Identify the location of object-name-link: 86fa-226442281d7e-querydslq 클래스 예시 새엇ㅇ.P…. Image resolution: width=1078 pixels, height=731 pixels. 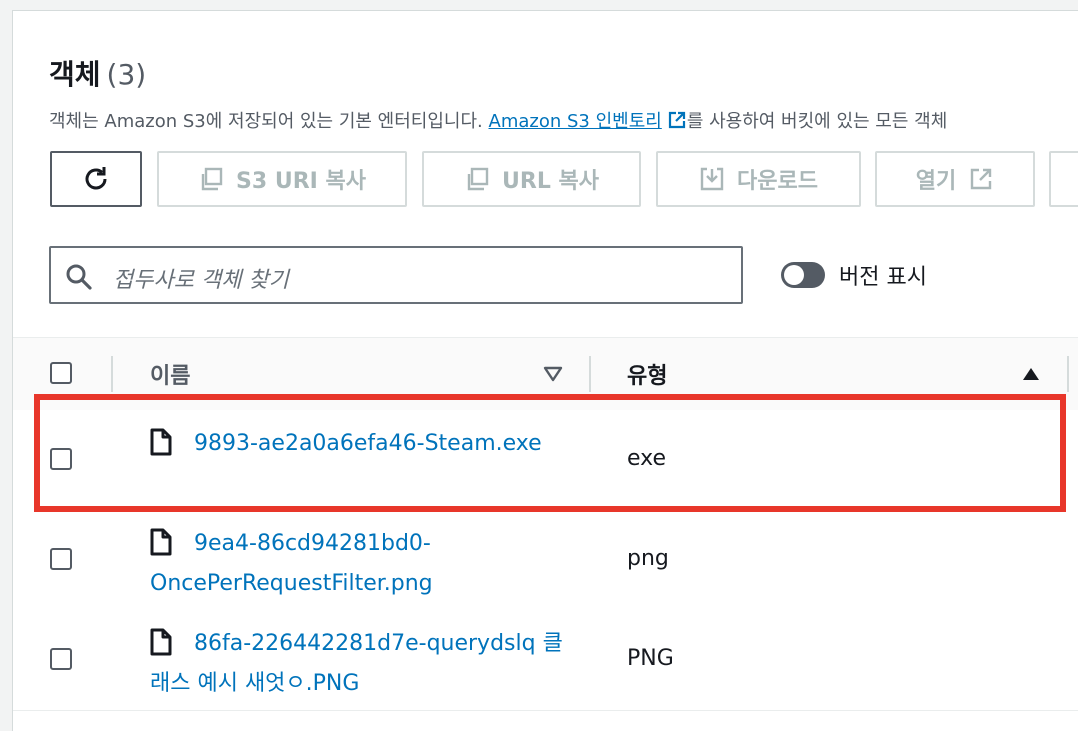
(365, 664).